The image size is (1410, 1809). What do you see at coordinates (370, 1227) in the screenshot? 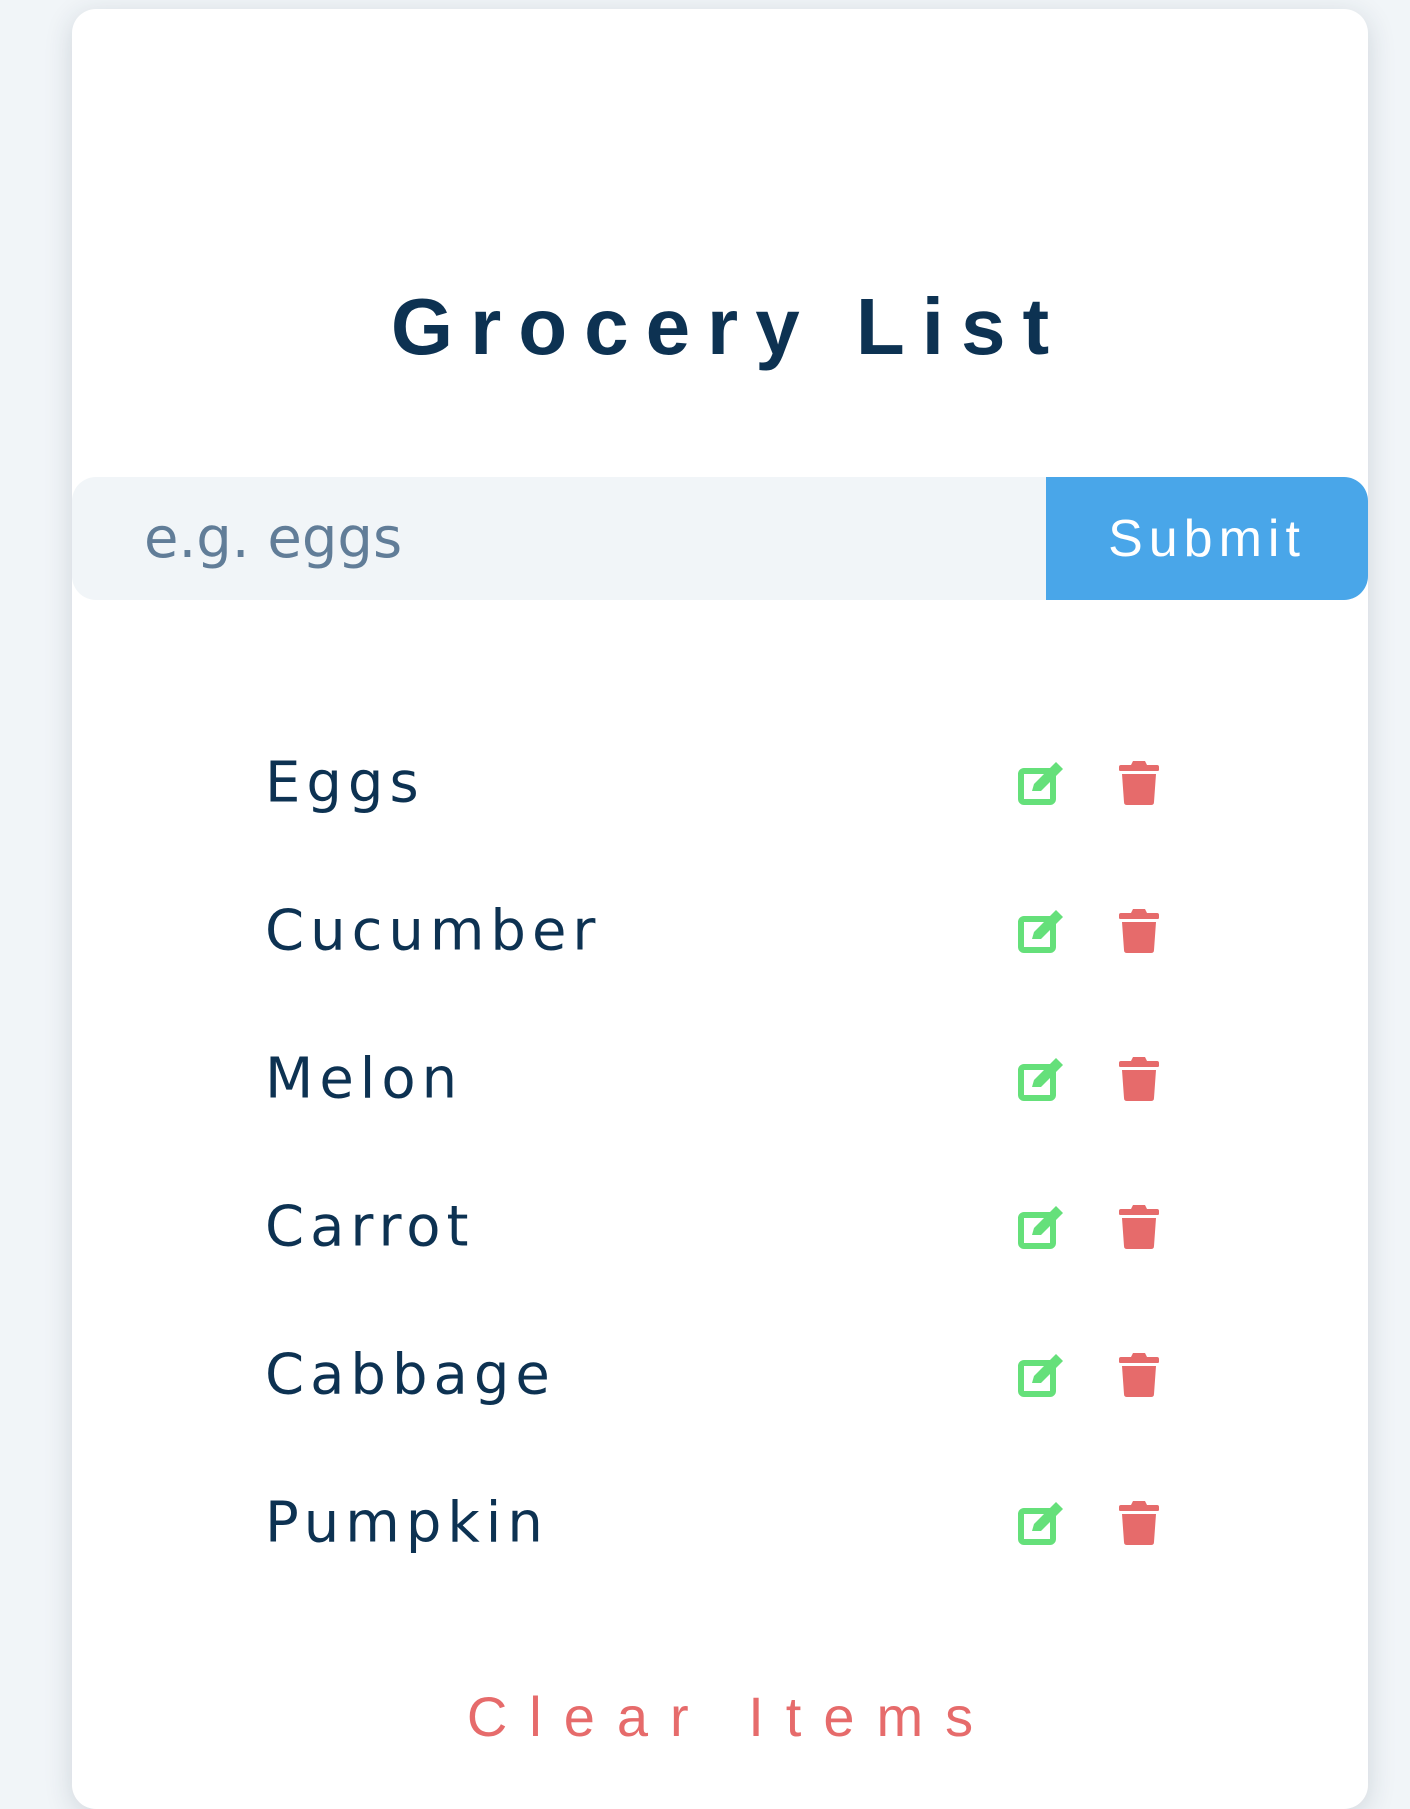
I see `item-name: Carrot` at bounding box center [370, 1227].